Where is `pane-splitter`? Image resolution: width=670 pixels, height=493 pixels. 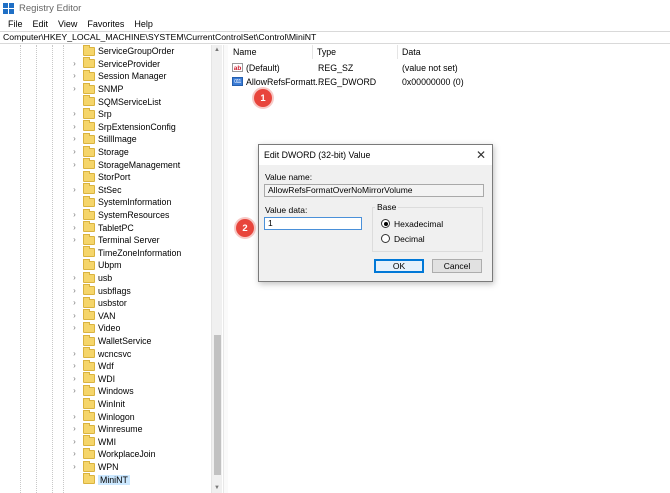 pane-splitter is located at coordinates (225, 269).